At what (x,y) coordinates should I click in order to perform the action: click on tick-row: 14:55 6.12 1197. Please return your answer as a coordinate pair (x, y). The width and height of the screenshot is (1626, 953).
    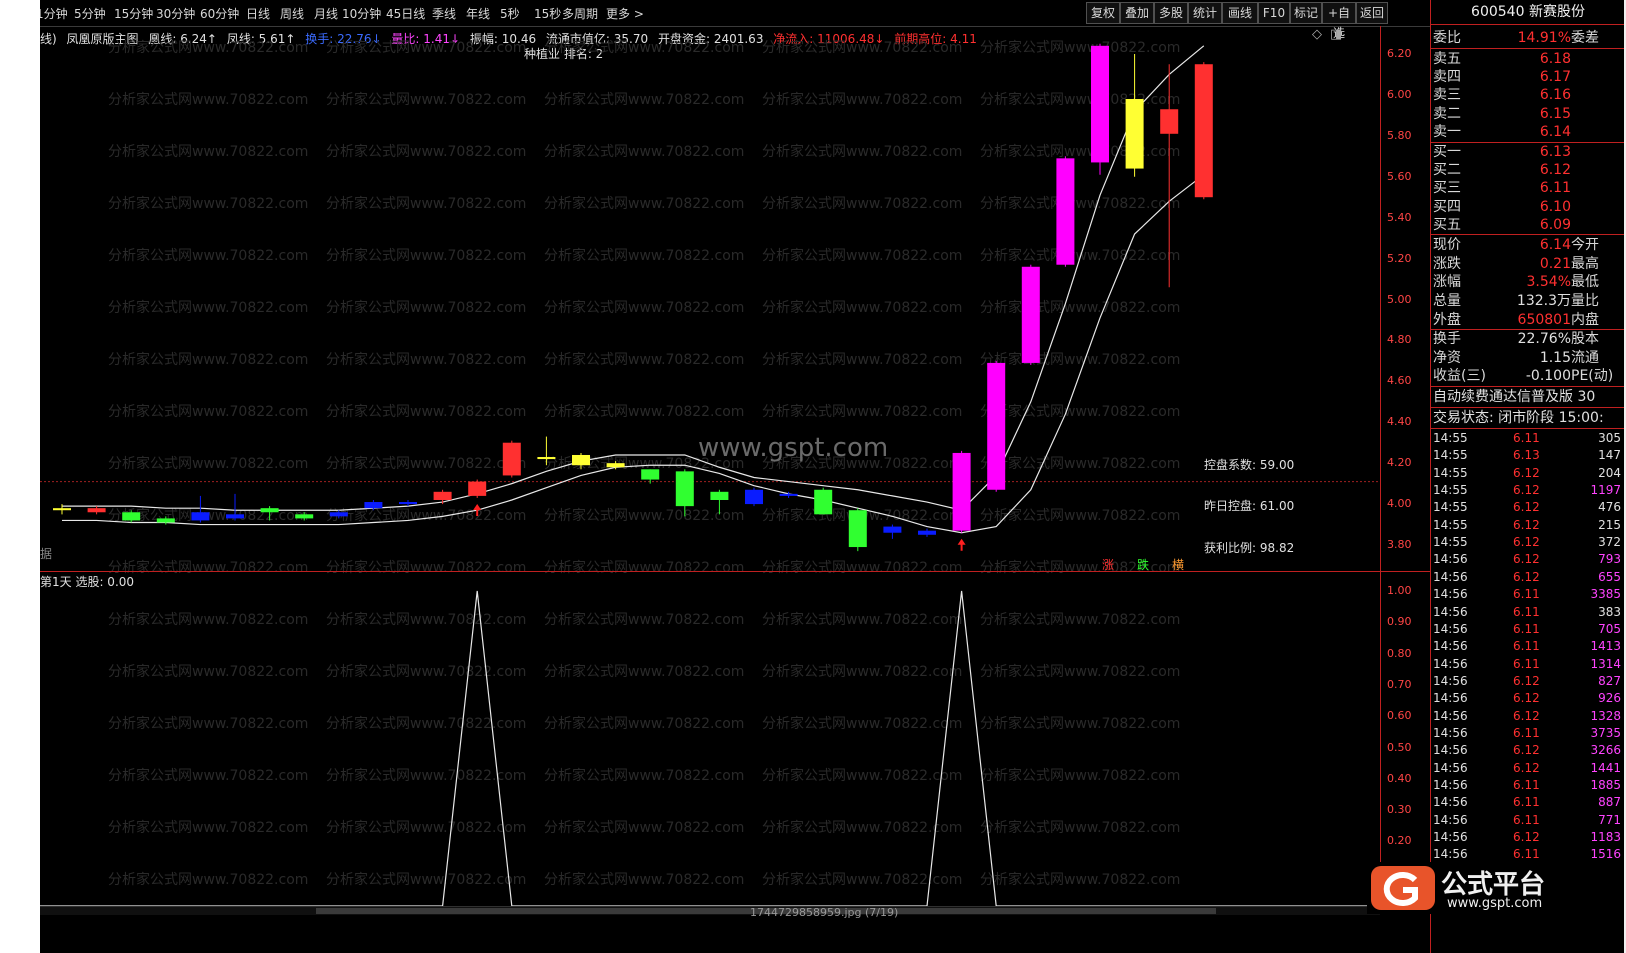
    Looking at the image, I should click on (1527, 490).